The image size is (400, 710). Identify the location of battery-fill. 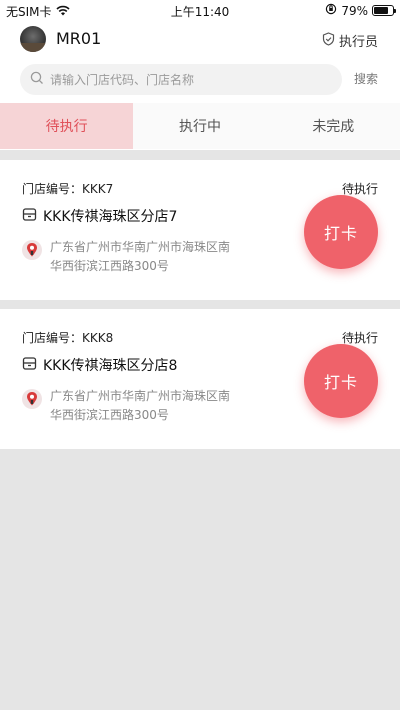
(381, 10).